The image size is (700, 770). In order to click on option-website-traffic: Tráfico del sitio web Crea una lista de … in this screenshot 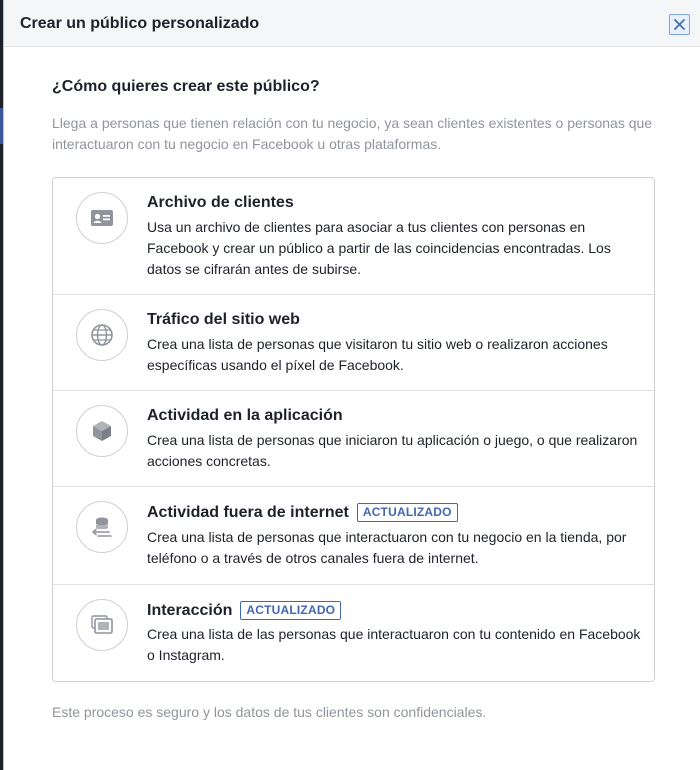, I will do `click(353, 343)`.